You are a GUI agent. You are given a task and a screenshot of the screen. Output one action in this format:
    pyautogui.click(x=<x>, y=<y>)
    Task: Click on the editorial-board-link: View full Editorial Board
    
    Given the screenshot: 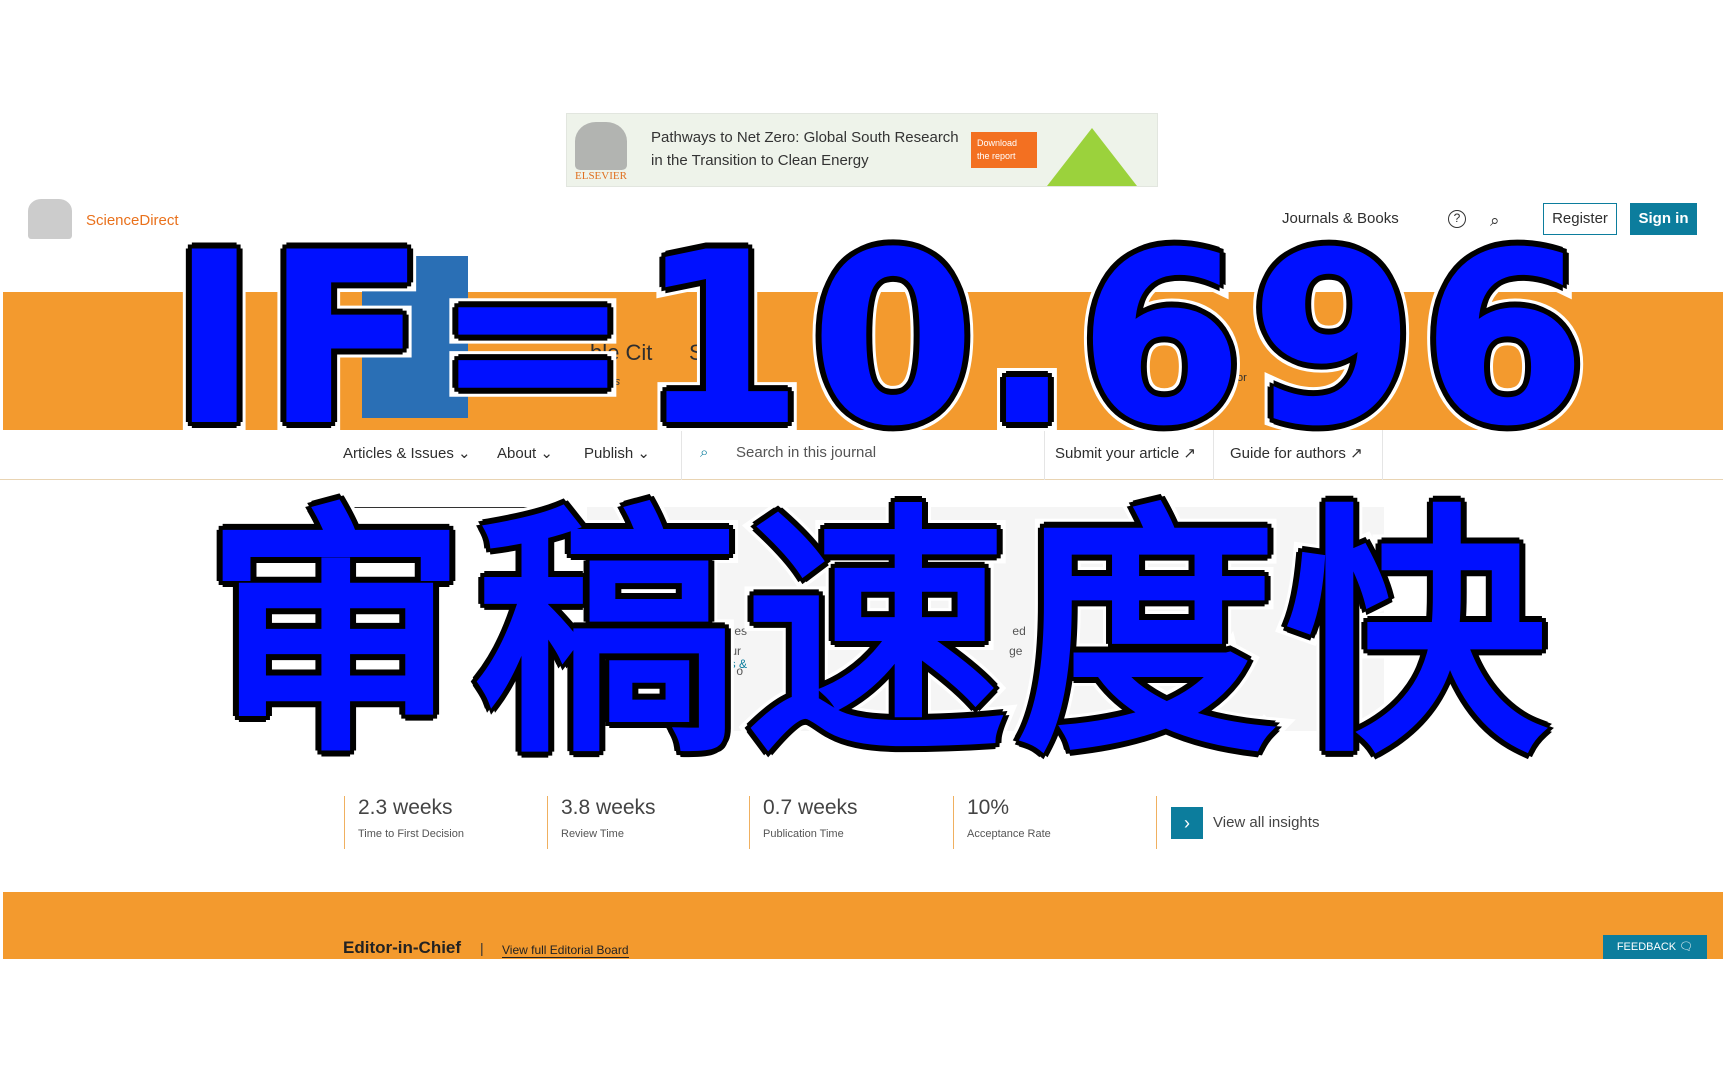 What is the action you would take?
    pyautogui.click(x=565, y=950)
    